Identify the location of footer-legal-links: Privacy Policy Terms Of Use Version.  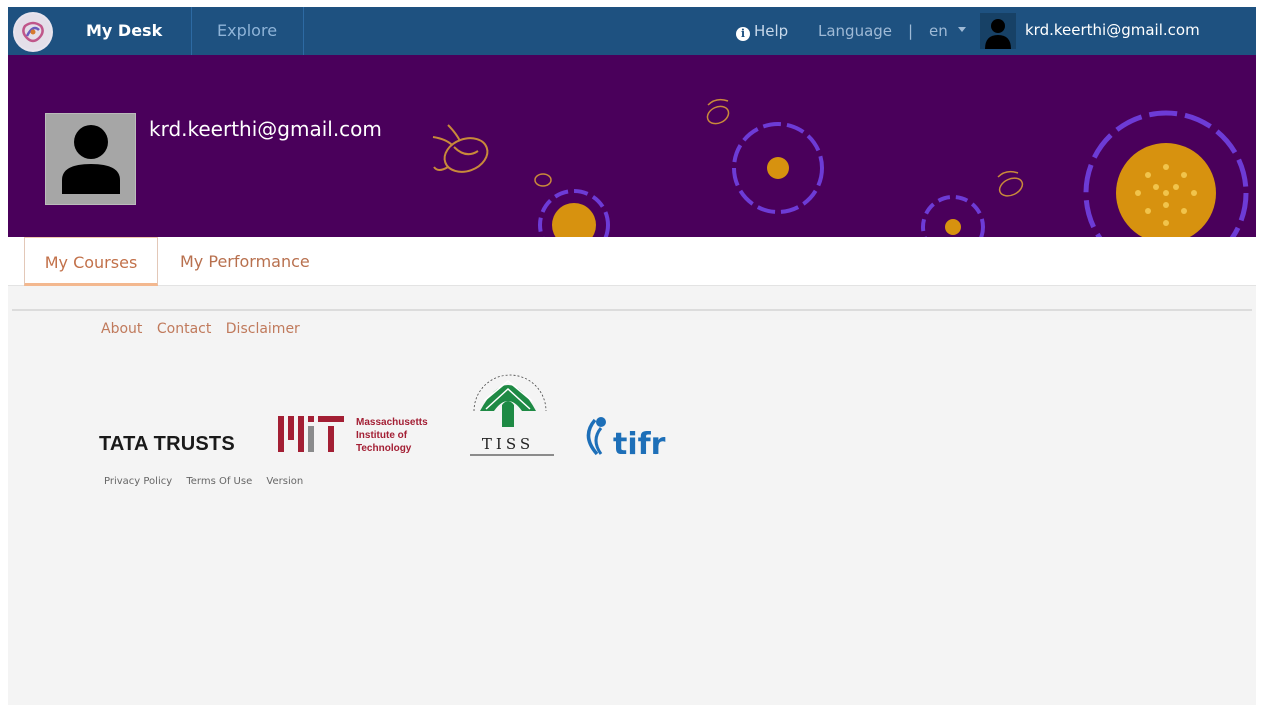
(209, 481).